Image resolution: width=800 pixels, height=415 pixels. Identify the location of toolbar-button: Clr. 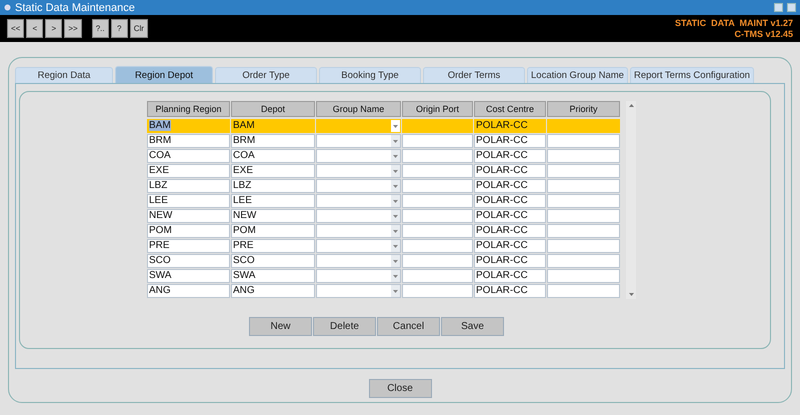
(139, 28).